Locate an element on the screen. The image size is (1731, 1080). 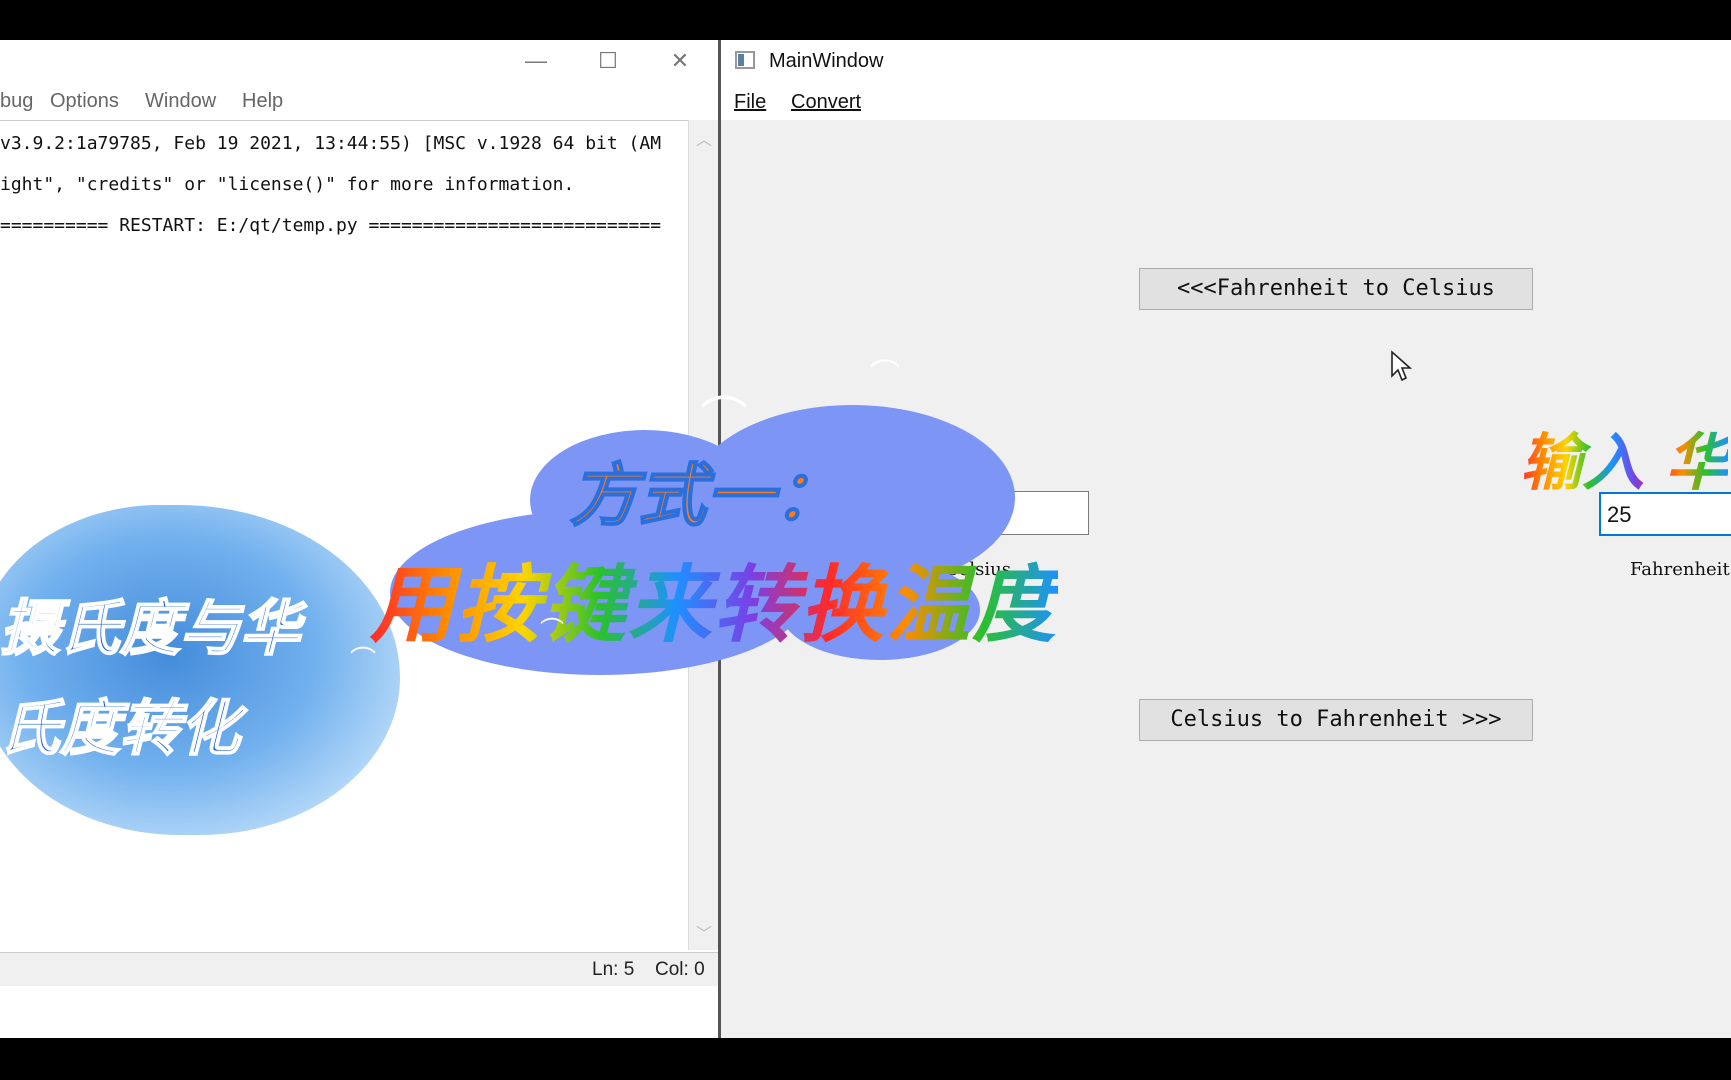
qt-titlebar: MainWindow is located at coordinates (1226, 61).